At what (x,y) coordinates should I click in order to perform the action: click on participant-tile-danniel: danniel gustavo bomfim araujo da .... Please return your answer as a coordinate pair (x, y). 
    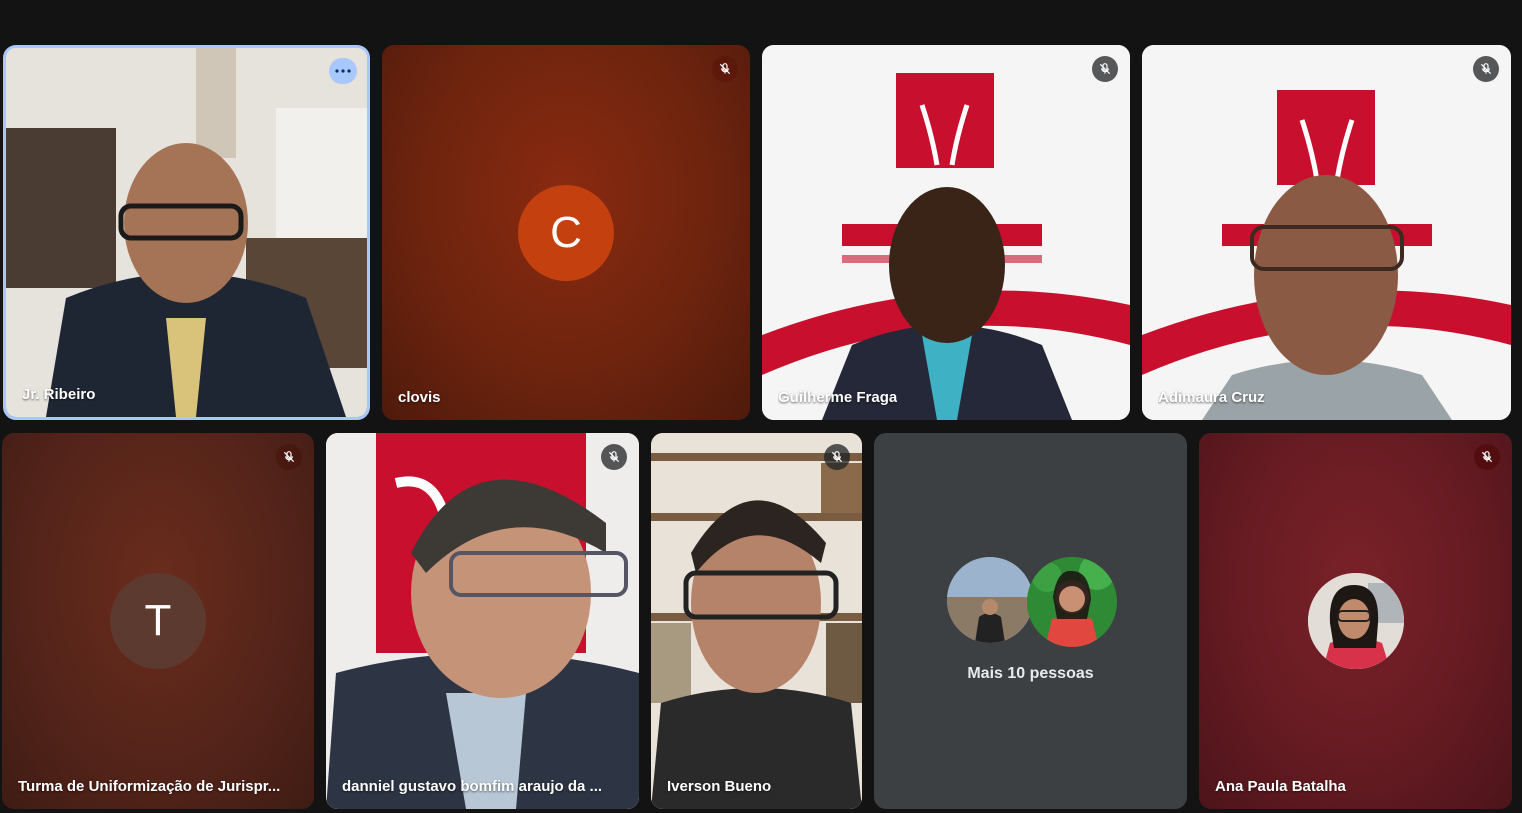
    Looking at the image, I should click on (482, 621).